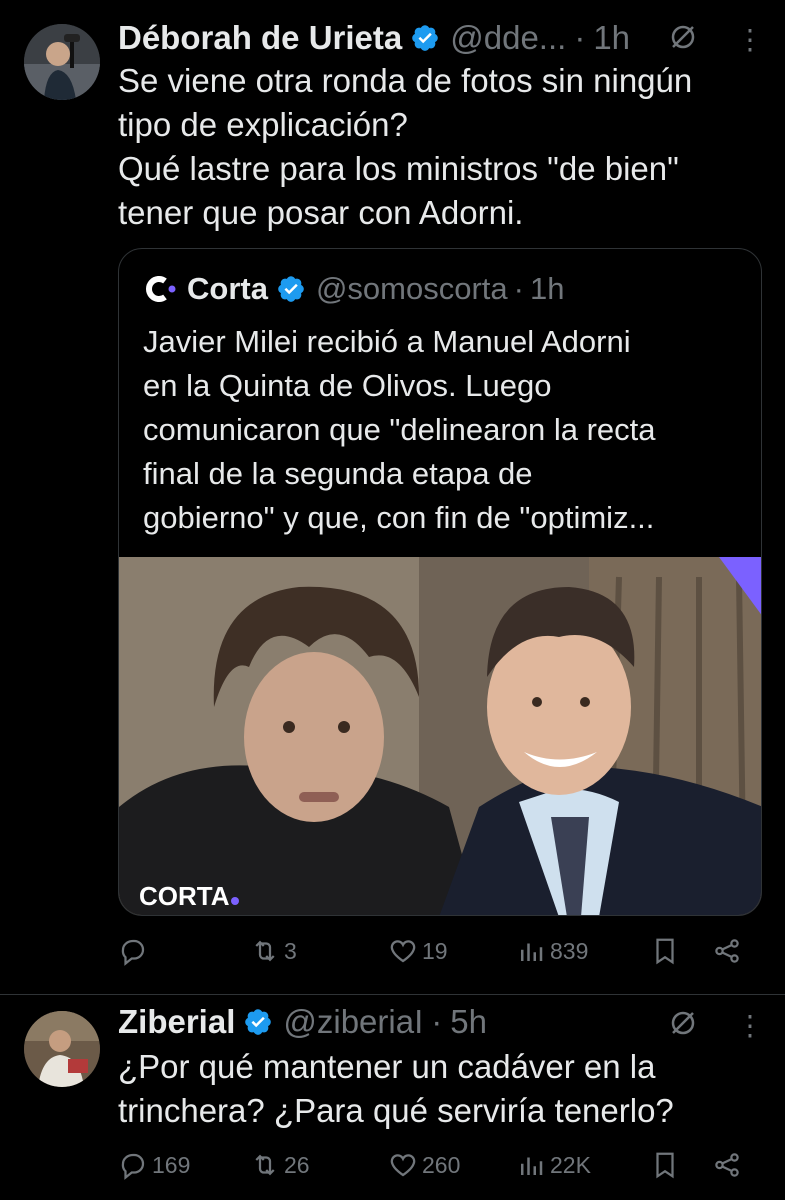 The image size is (785, 1200). What do you see at coordinates (290, 950) in the screenshot?
I see `repost-count: 3` at bounding box center [290, 950].